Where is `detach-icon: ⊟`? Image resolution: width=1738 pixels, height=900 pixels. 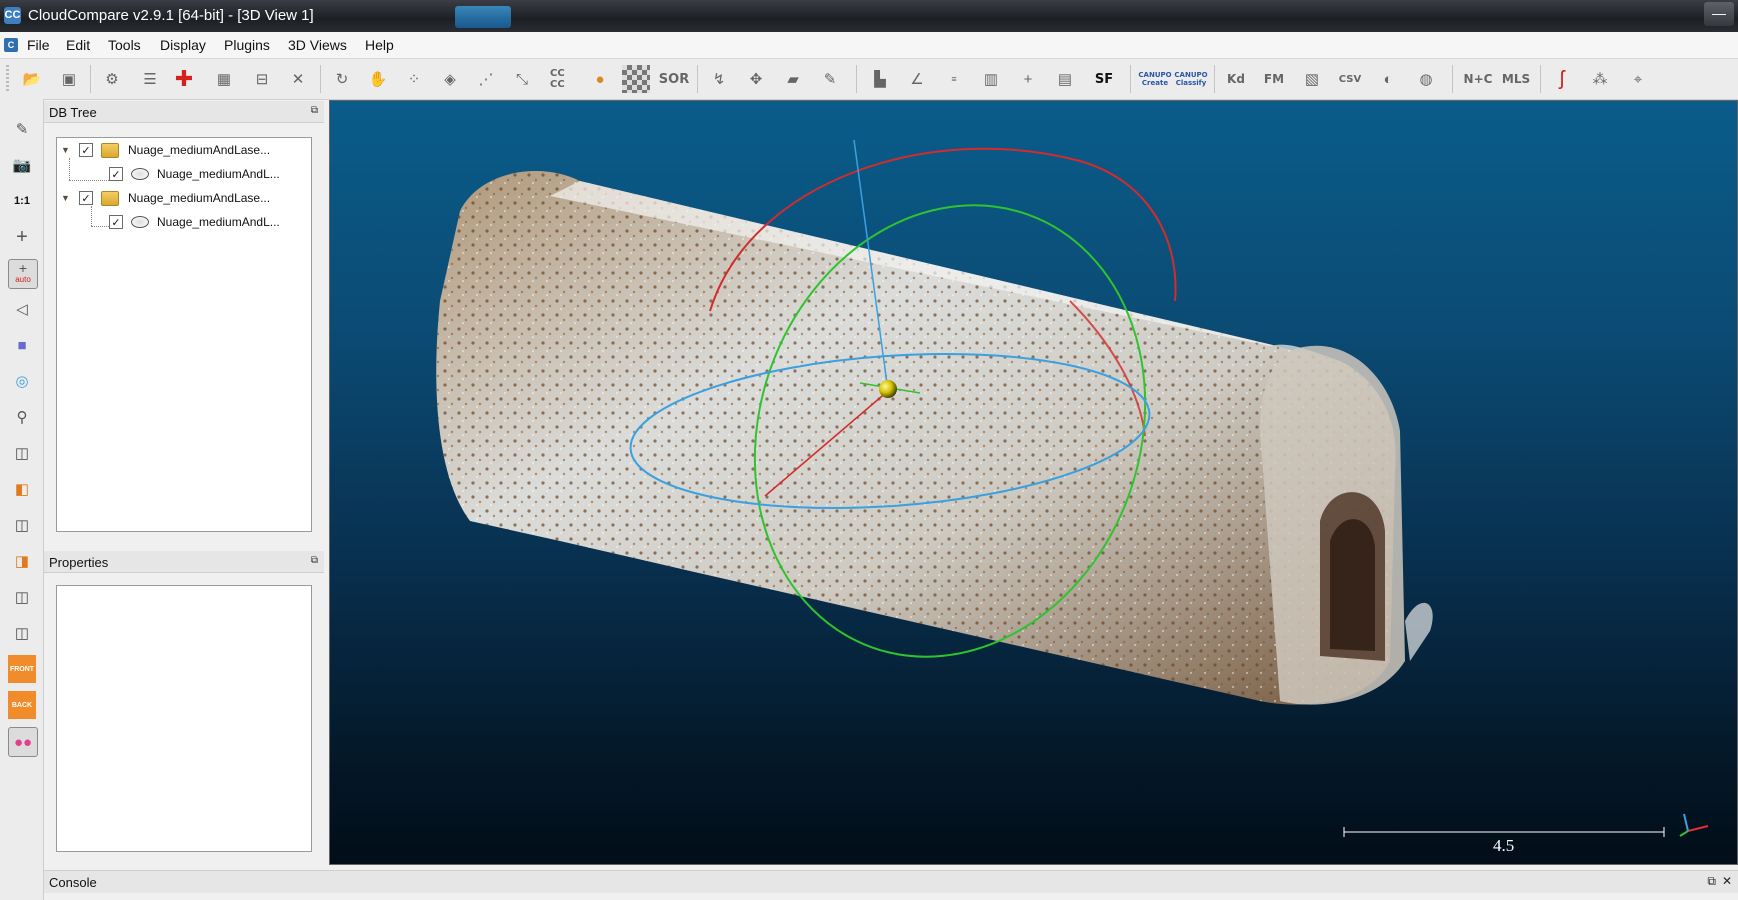
detach-icon: ⊟ is located at coordinates (262, 79).